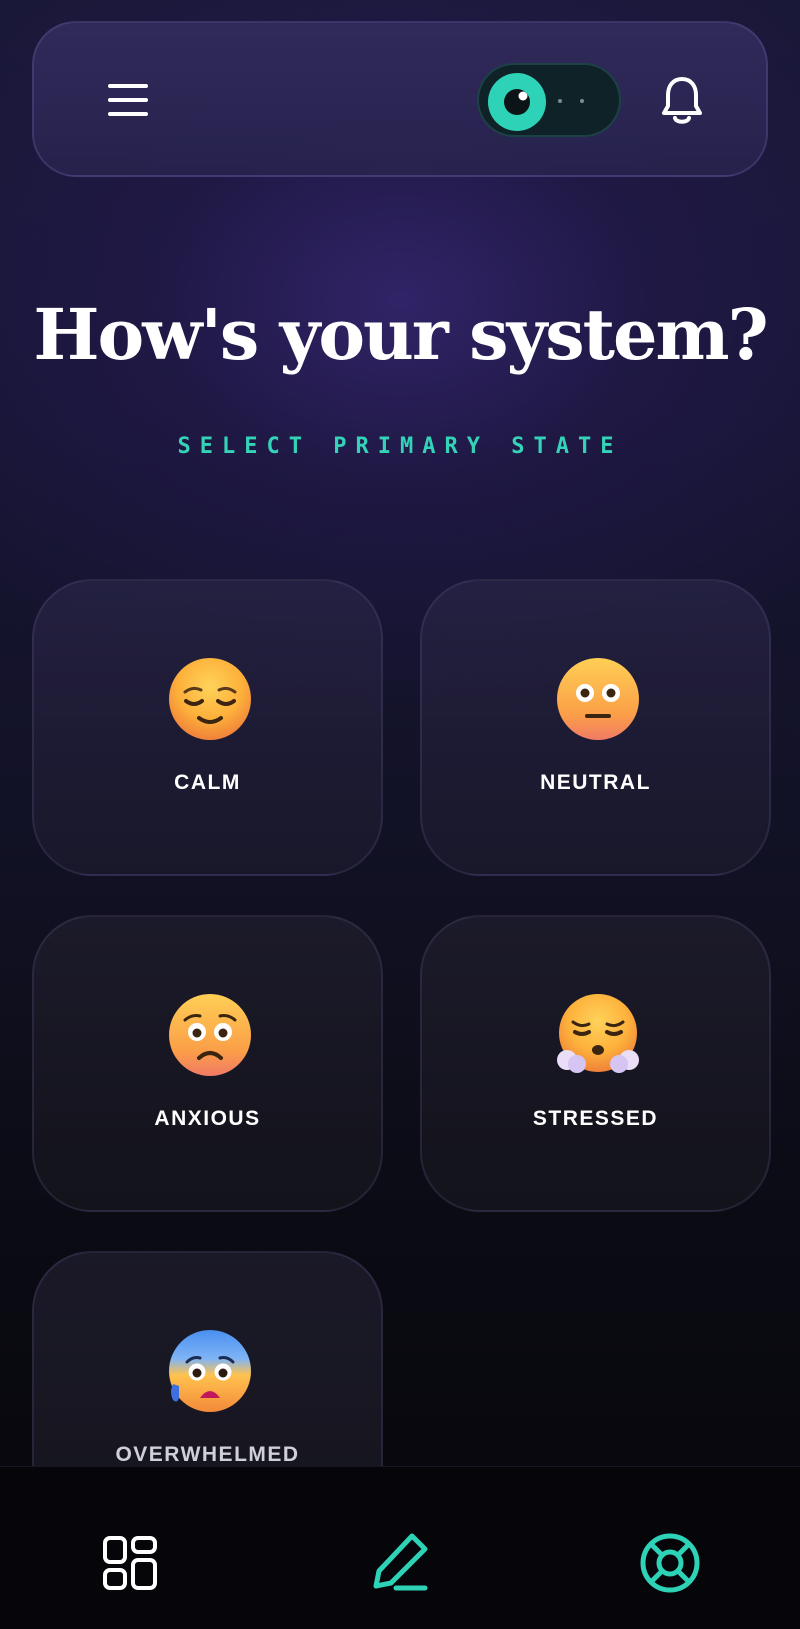 The width and height of the screenshot is (800, 1629). Describe the element at coordinates (682, 101) in the screenshot. I see `bell-icon` at that location.